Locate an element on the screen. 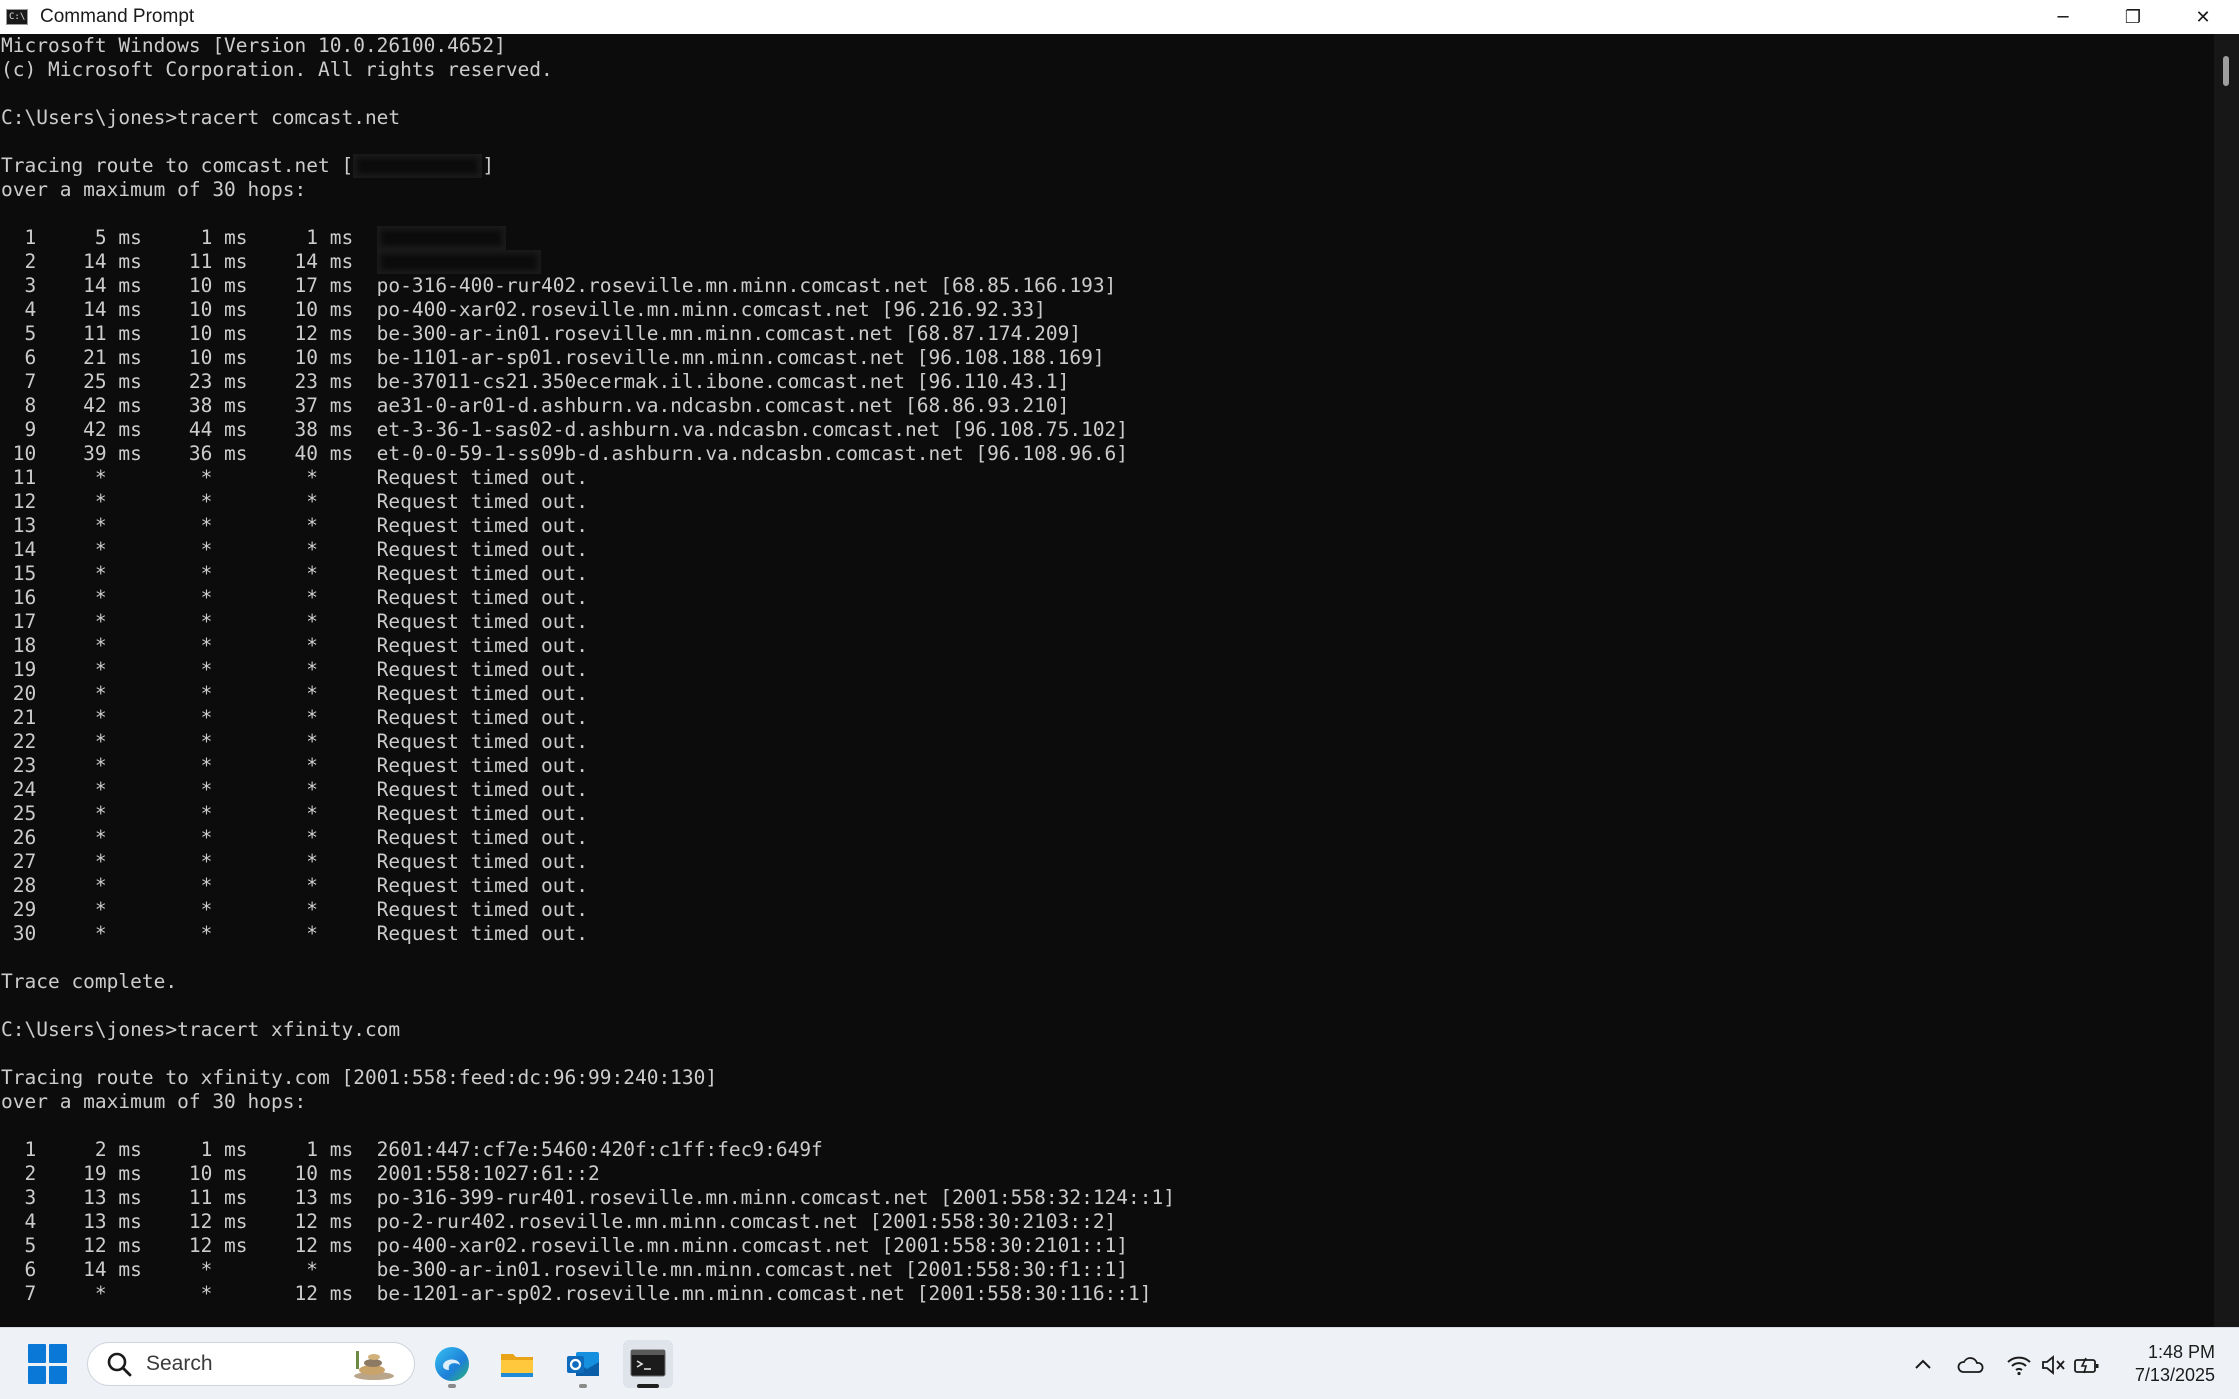 Image resolution: width=2239 pixels, height=1399 pixels. search-icon is located at coordinates (119, 1364).